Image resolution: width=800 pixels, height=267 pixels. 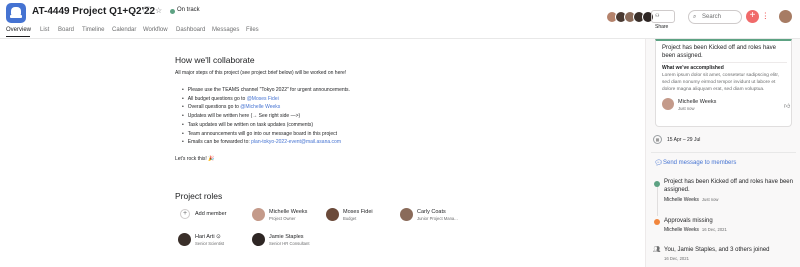 I want to click on members-icon: 👥︎, so click(x=657, y=250).